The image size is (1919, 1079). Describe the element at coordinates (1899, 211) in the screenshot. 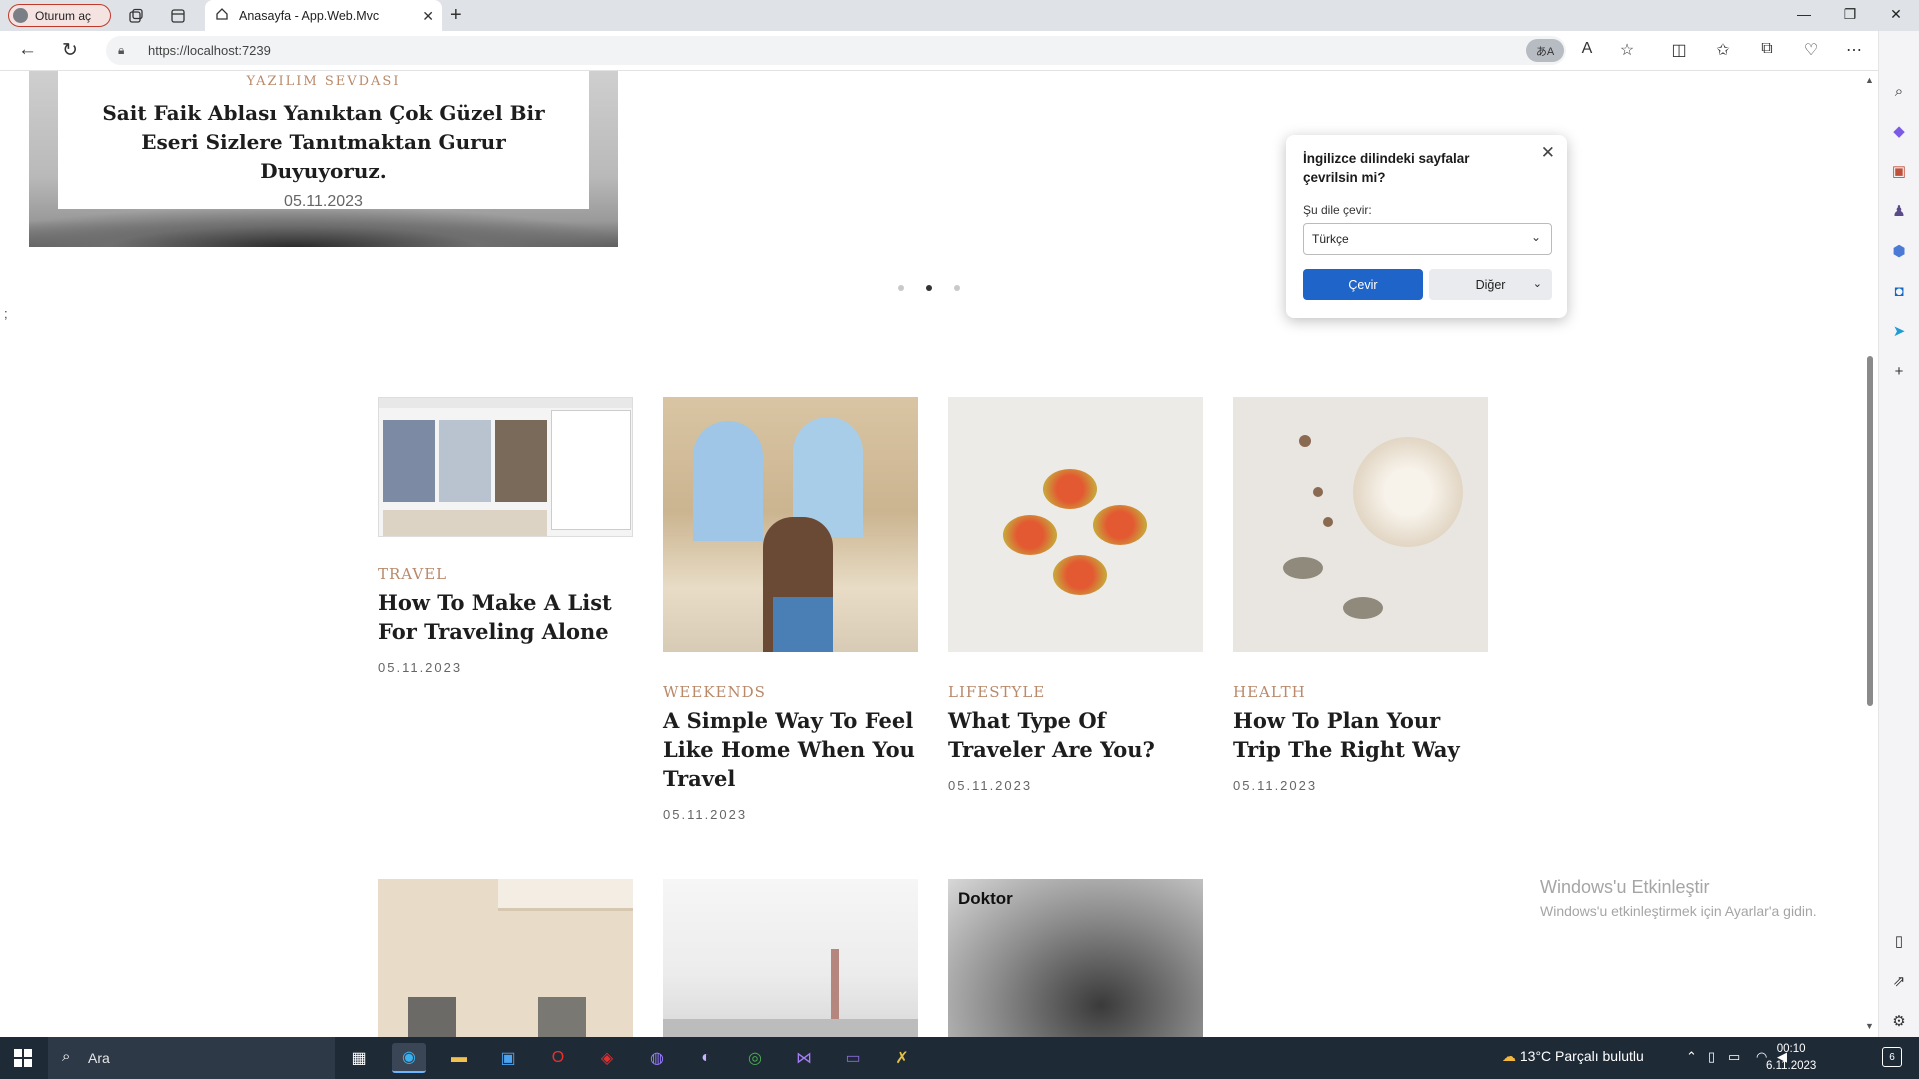

I see `games-icon: ♟` at that location.